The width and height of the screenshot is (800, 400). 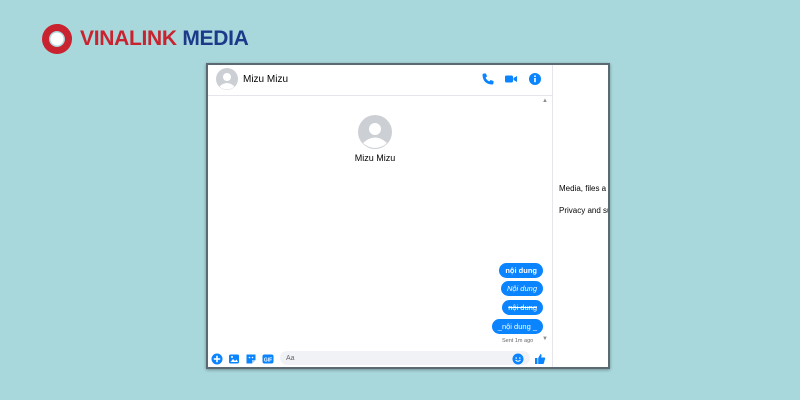 I want to click on phone-icon, so click(x=488, y=79).